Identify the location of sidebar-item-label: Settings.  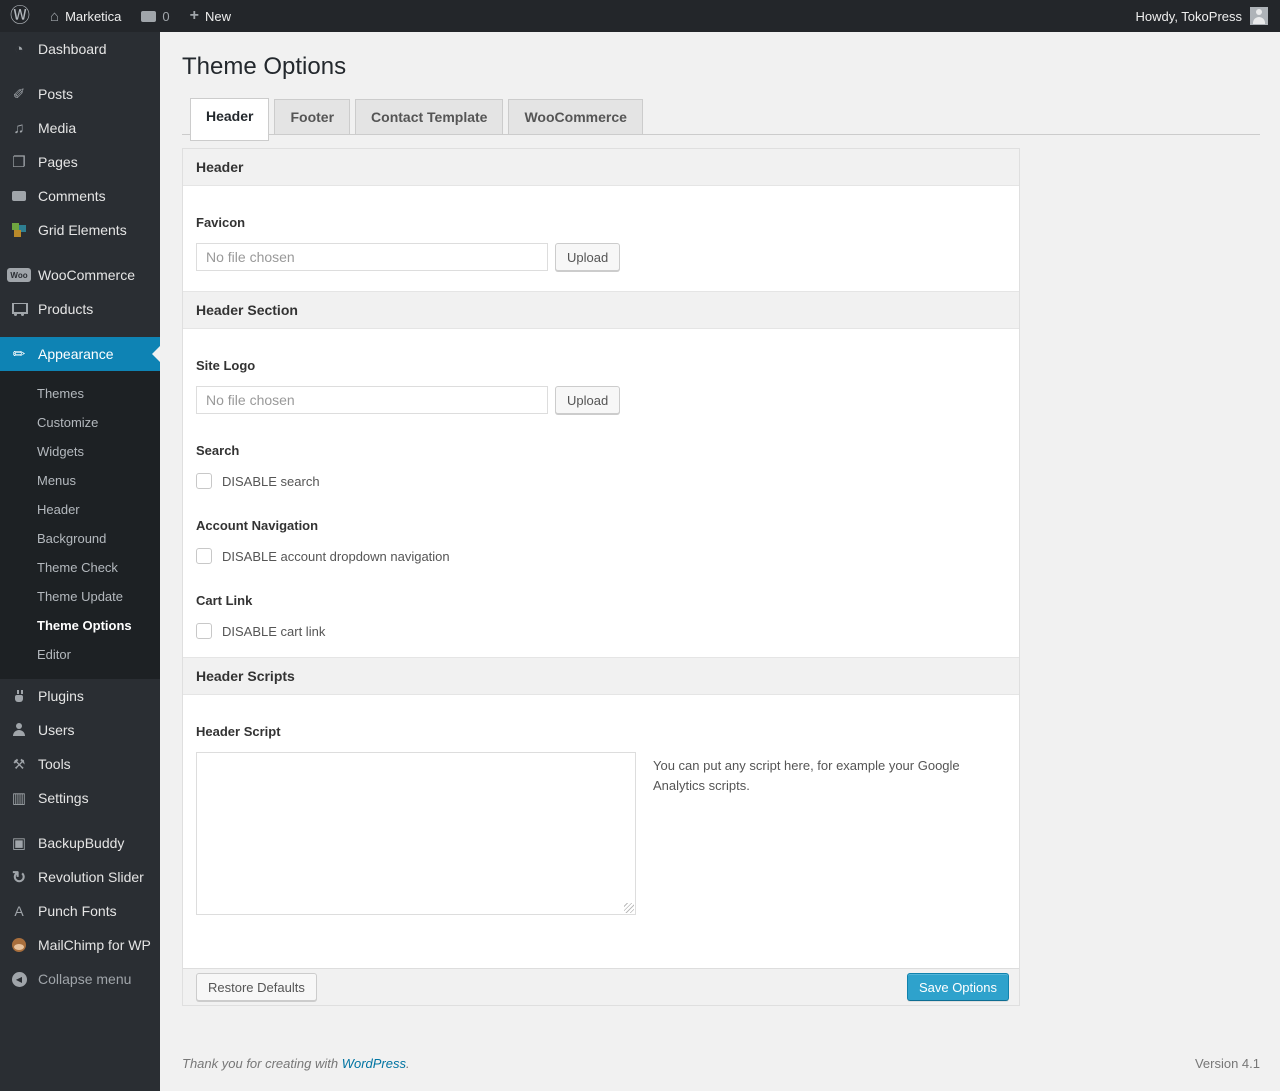
(63, 798).